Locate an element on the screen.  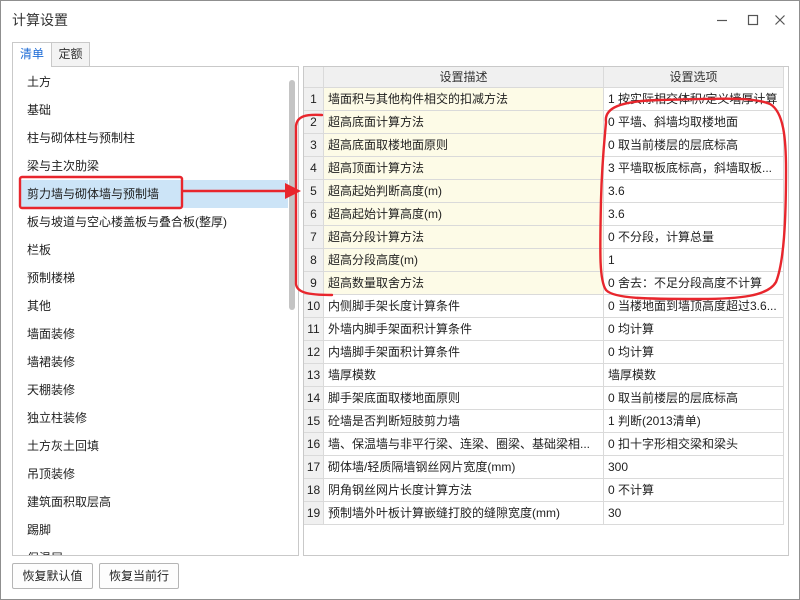
row-number: 13 is located at coordinates (314, 375).